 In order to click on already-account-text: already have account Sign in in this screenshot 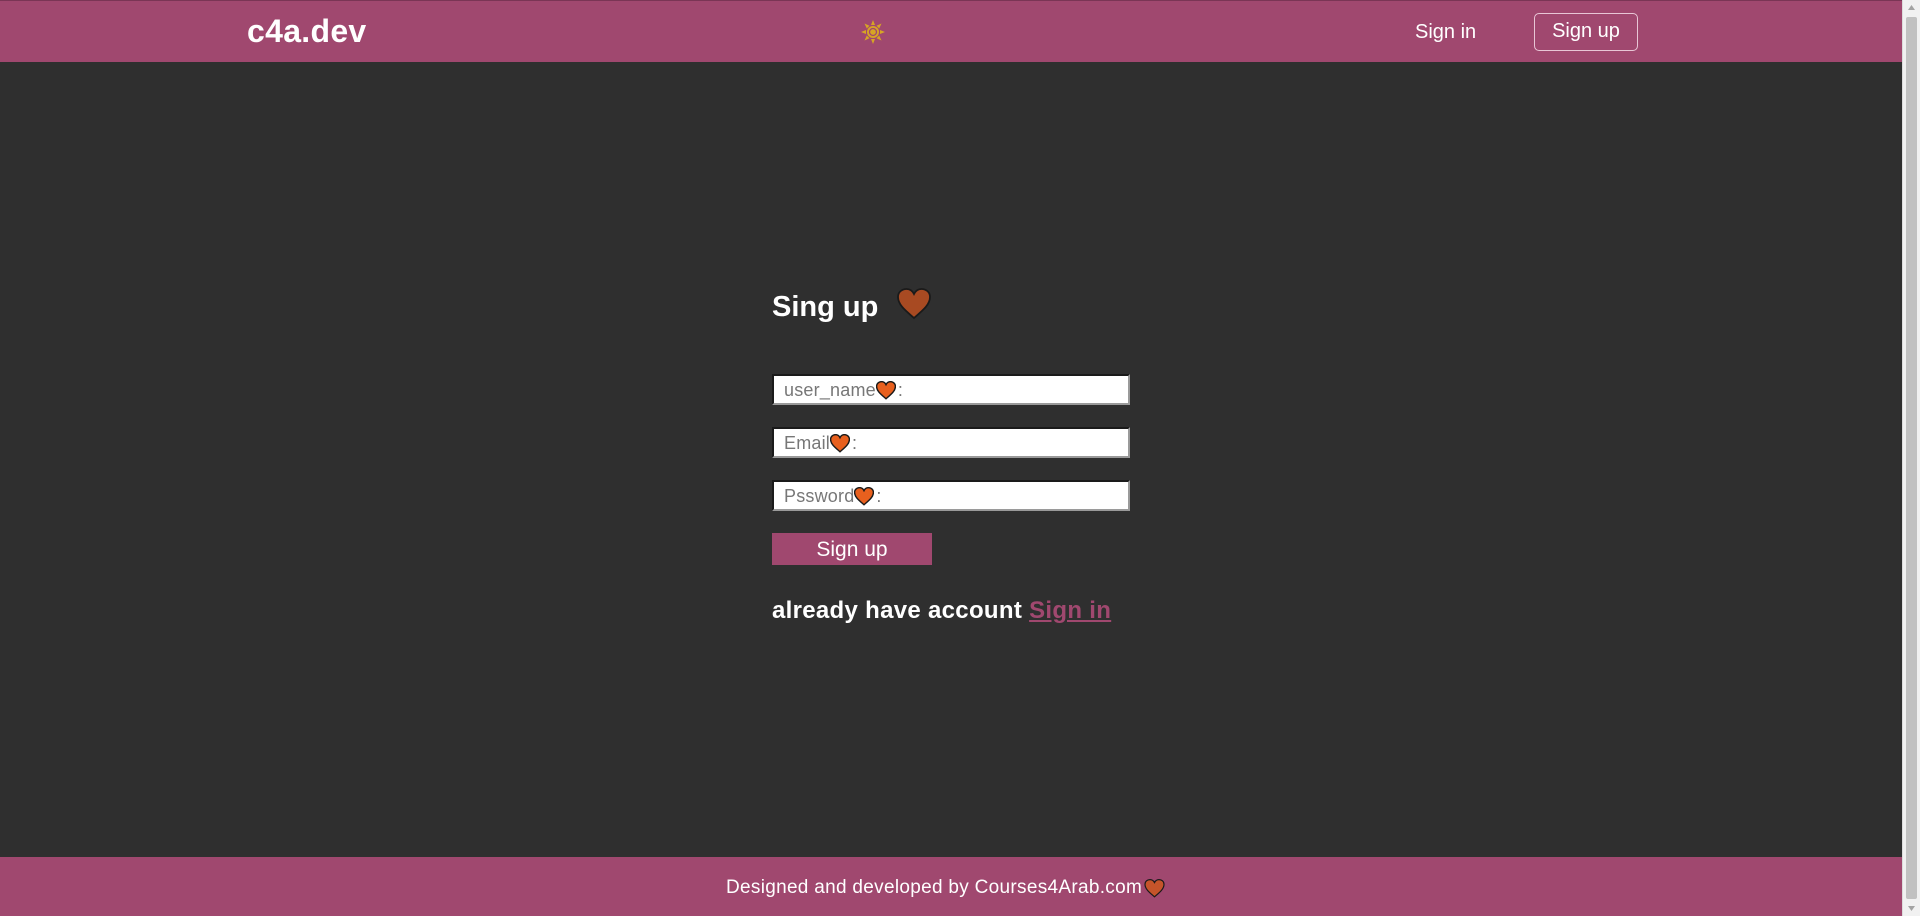, I will do `click(941, 611)`.